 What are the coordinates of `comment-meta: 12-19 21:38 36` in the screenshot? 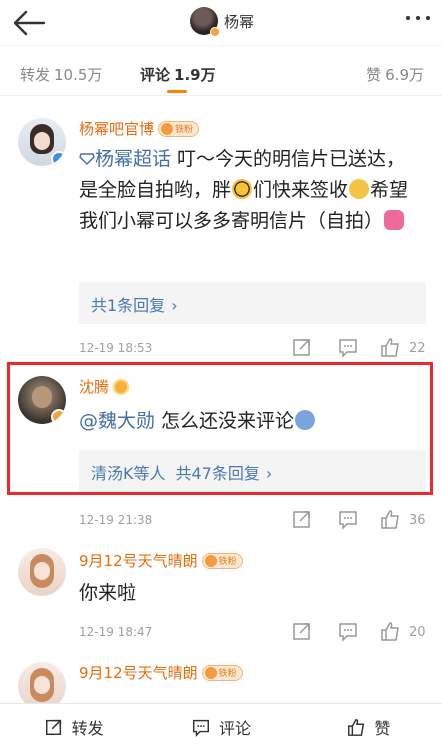 It's located at (255, 520).